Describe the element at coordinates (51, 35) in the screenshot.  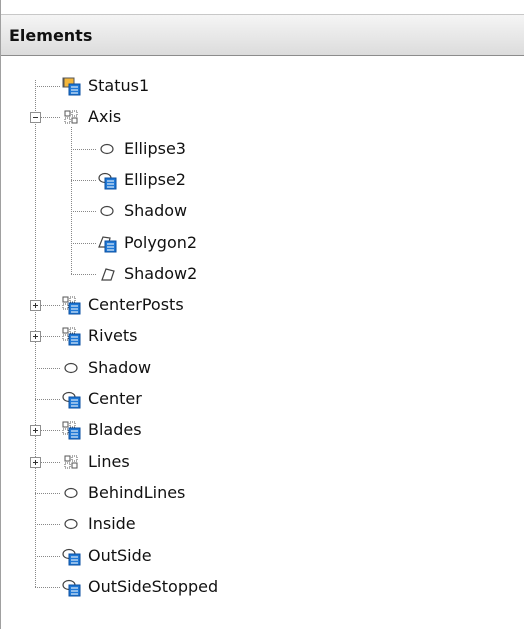
I see `panel-title: Elements` at that location.